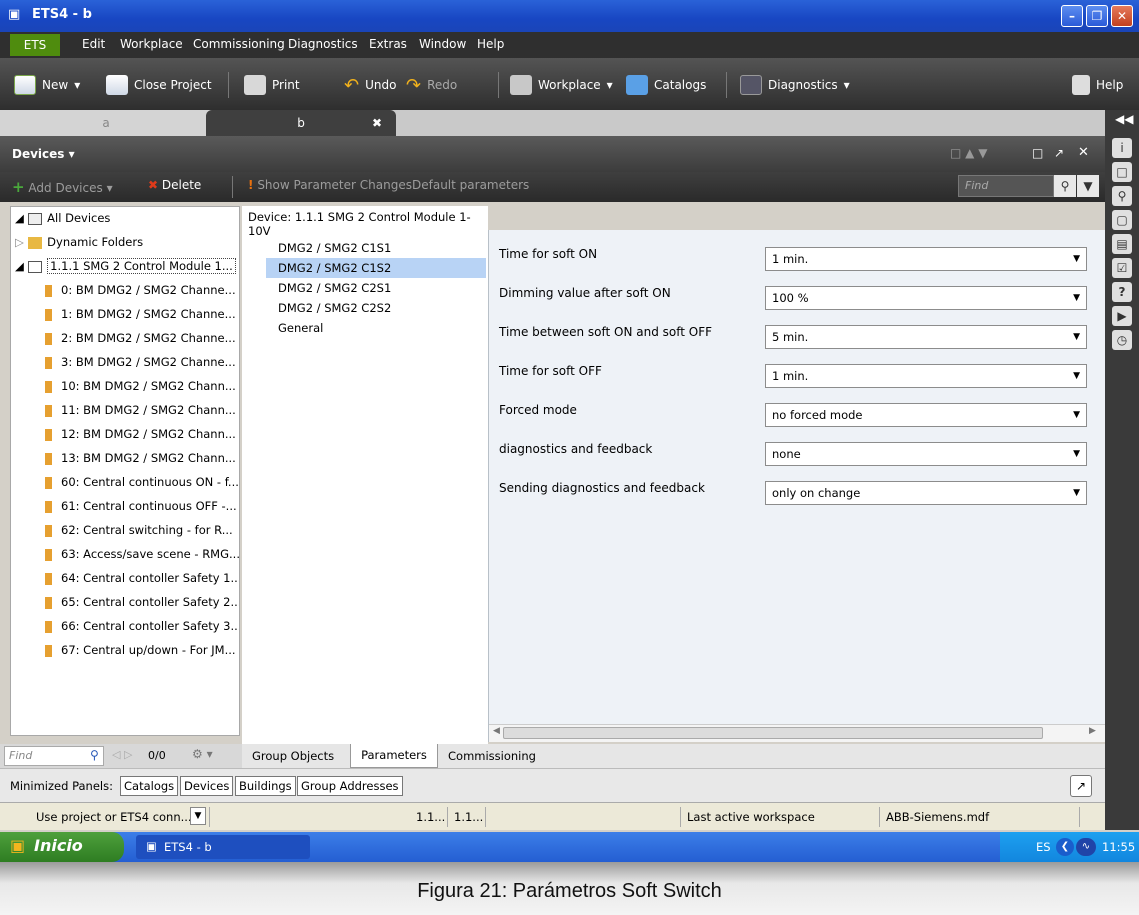 This screenshot has width=1139, height=915. Describe the element at coordinates (376, 308) in the screenshot. I see `parameter-group-item: DMG2 / SMG2 C2S2` at that location.